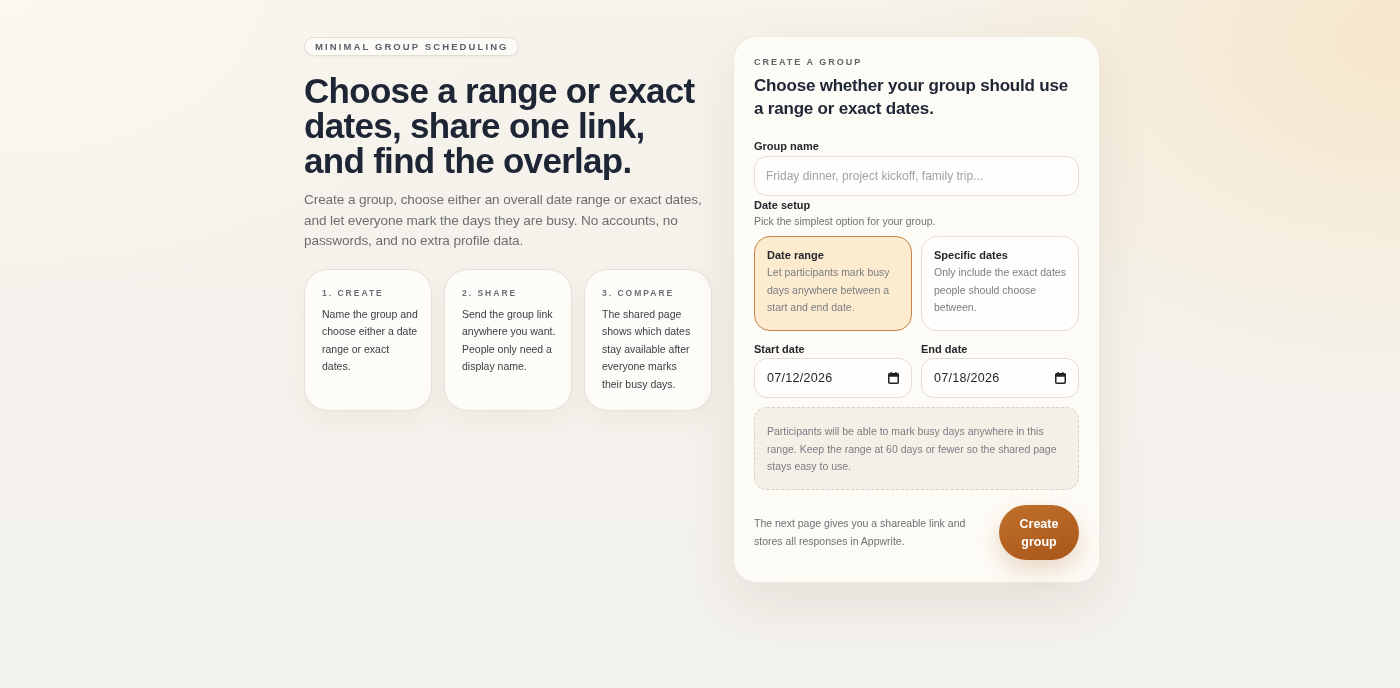 Image resolution: width=1400 pixels, height=688 pixels. What do you see at coordinates (370, 340) in the screenshot?
I see `step-description: Name the group and choose either a date range or exact dates.` at bounding box center [370, 340].